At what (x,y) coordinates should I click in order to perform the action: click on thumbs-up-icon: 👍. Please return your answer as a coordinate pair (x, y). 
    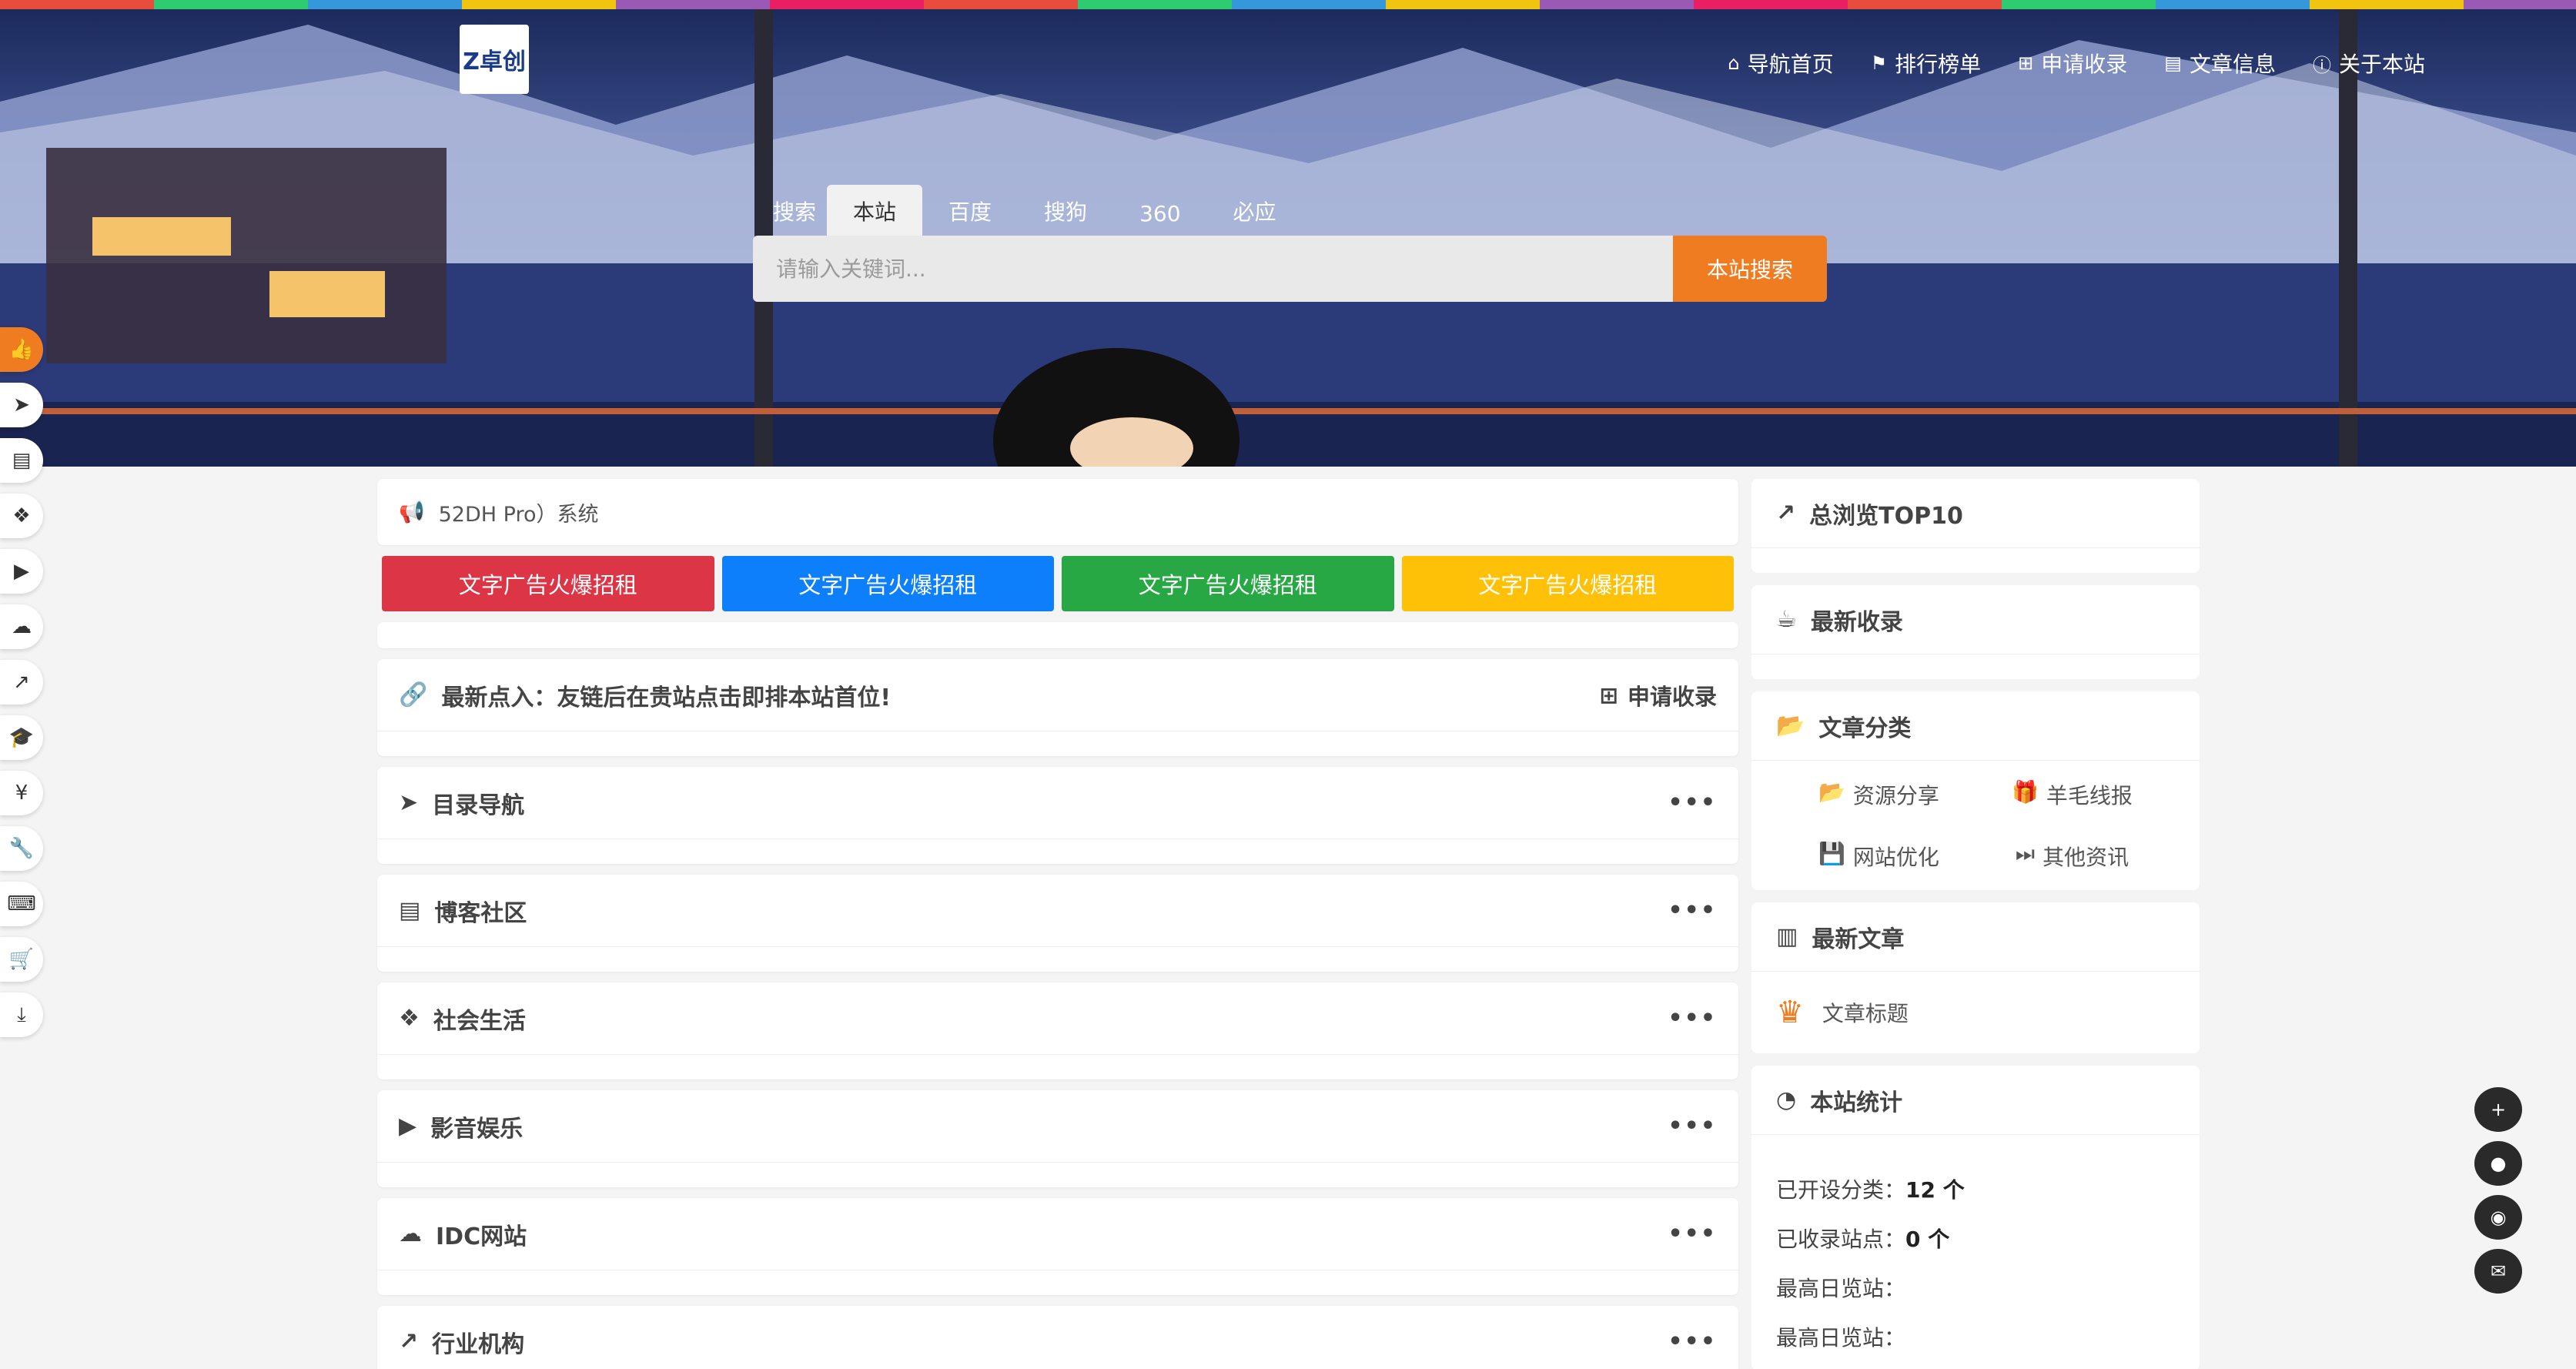
    Looking at the image, I should click on (21, 349).